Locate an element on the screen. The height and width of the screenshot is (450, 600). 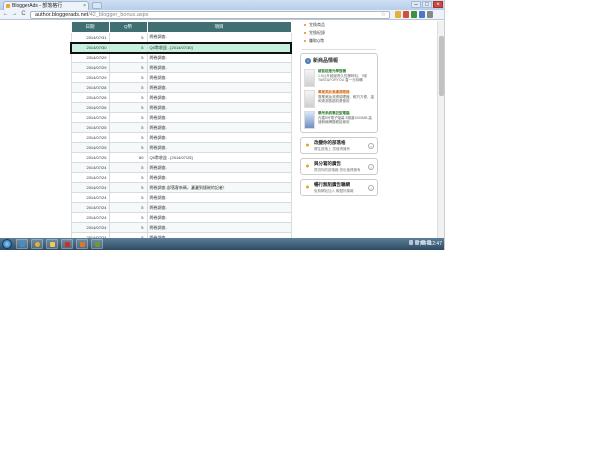
back-button: ← is located at coordinates (5, 14).